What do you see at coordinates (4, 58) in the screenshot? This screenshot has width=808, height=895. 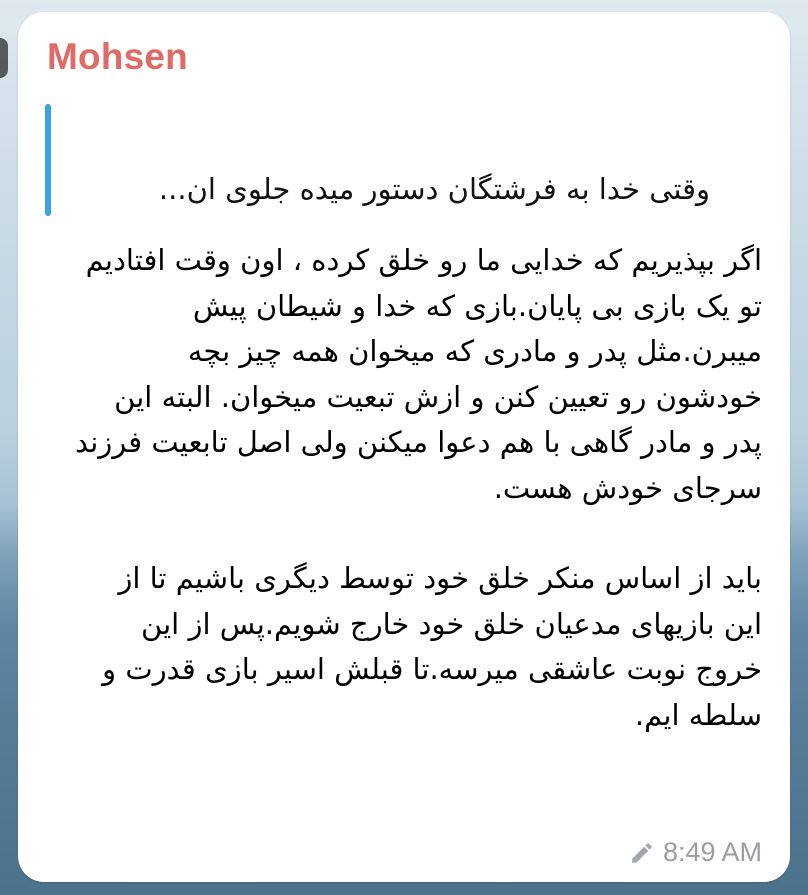 I see `adjacent-panel-edge` at bounding box center [4, 58].